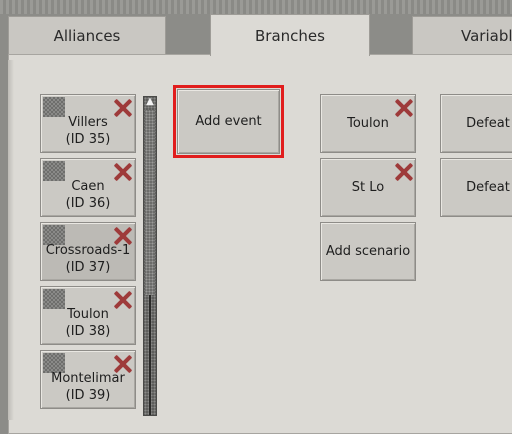 Image resolution: width=512 pixels, height=434 pixels. Describe the element at coordinates (150, 355) in the screenshot. I see `scrollbar-divider` at that location.